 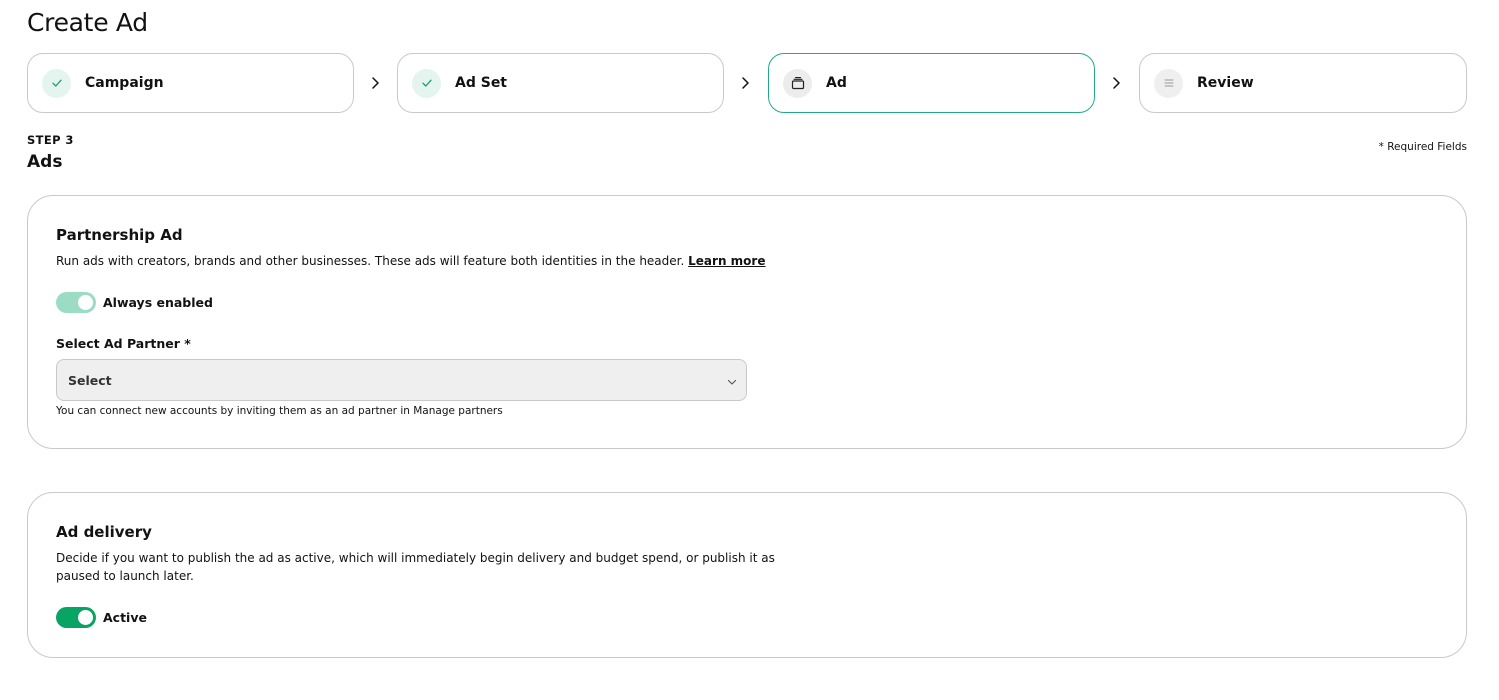 What do you see at coordinates (76, 617) in the screenshot?
I see `active-toggle` at bounding box center [76, 617].